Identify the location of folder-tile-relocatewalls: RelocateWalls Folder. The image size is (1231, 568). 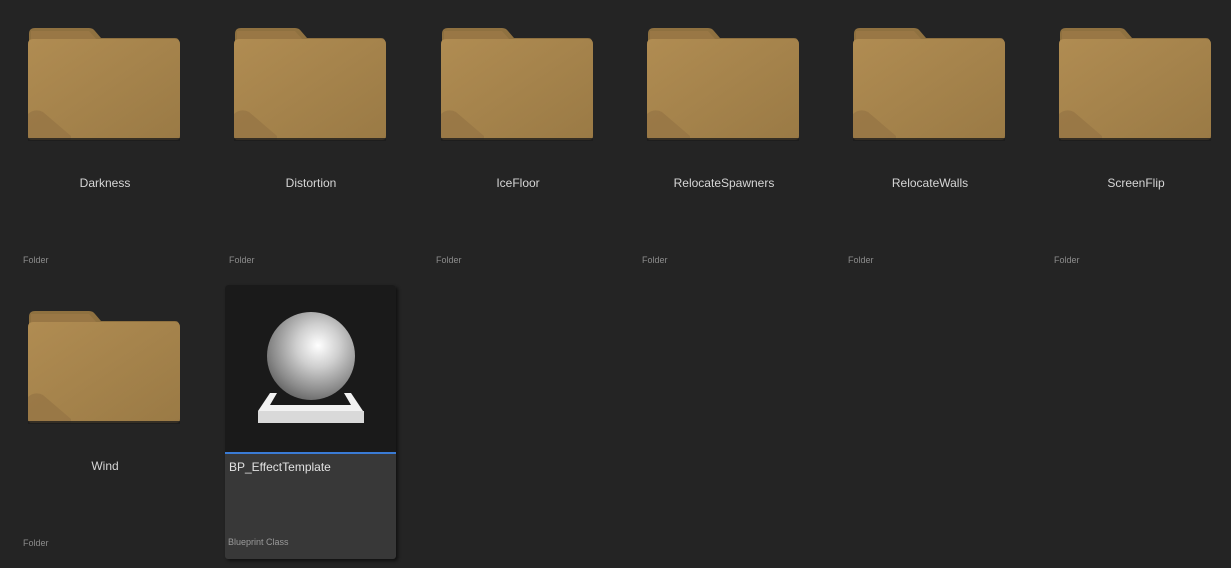
(934, 137).